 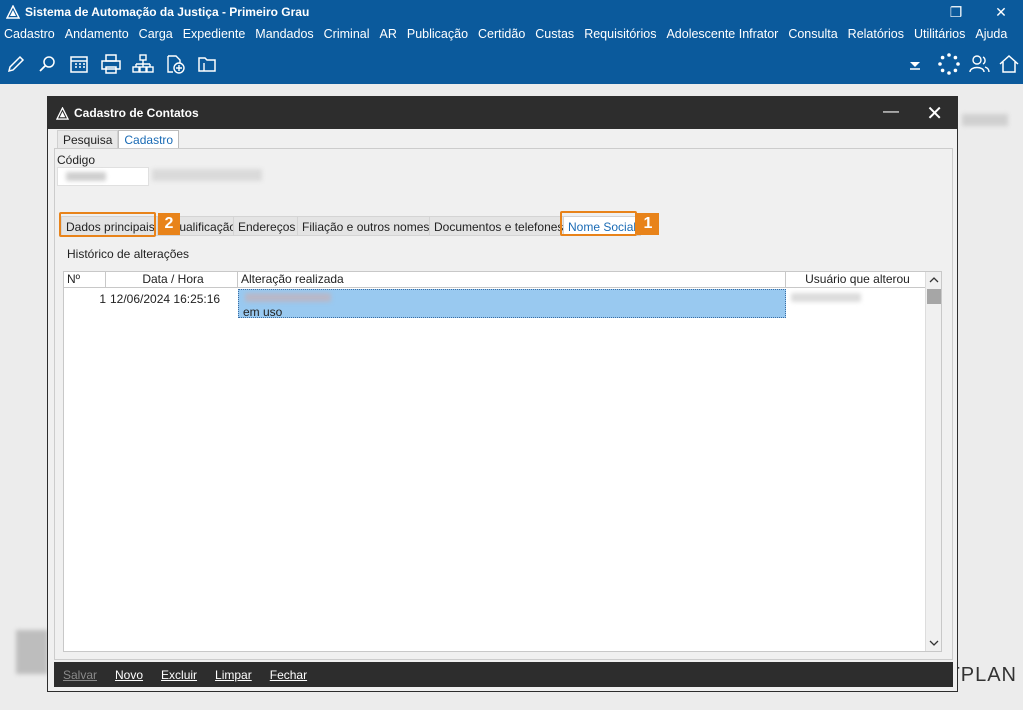 What do you see at coordinates (169, 224) in the screenshot?
I see `annotation-badge-2: 2` at bounding box center [169, 224].